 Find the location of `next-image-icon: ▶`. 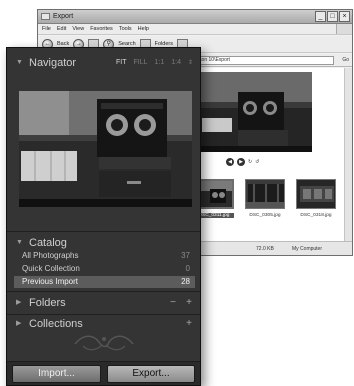

next-image-icon: ▶ is located at coordinates (241, 162).